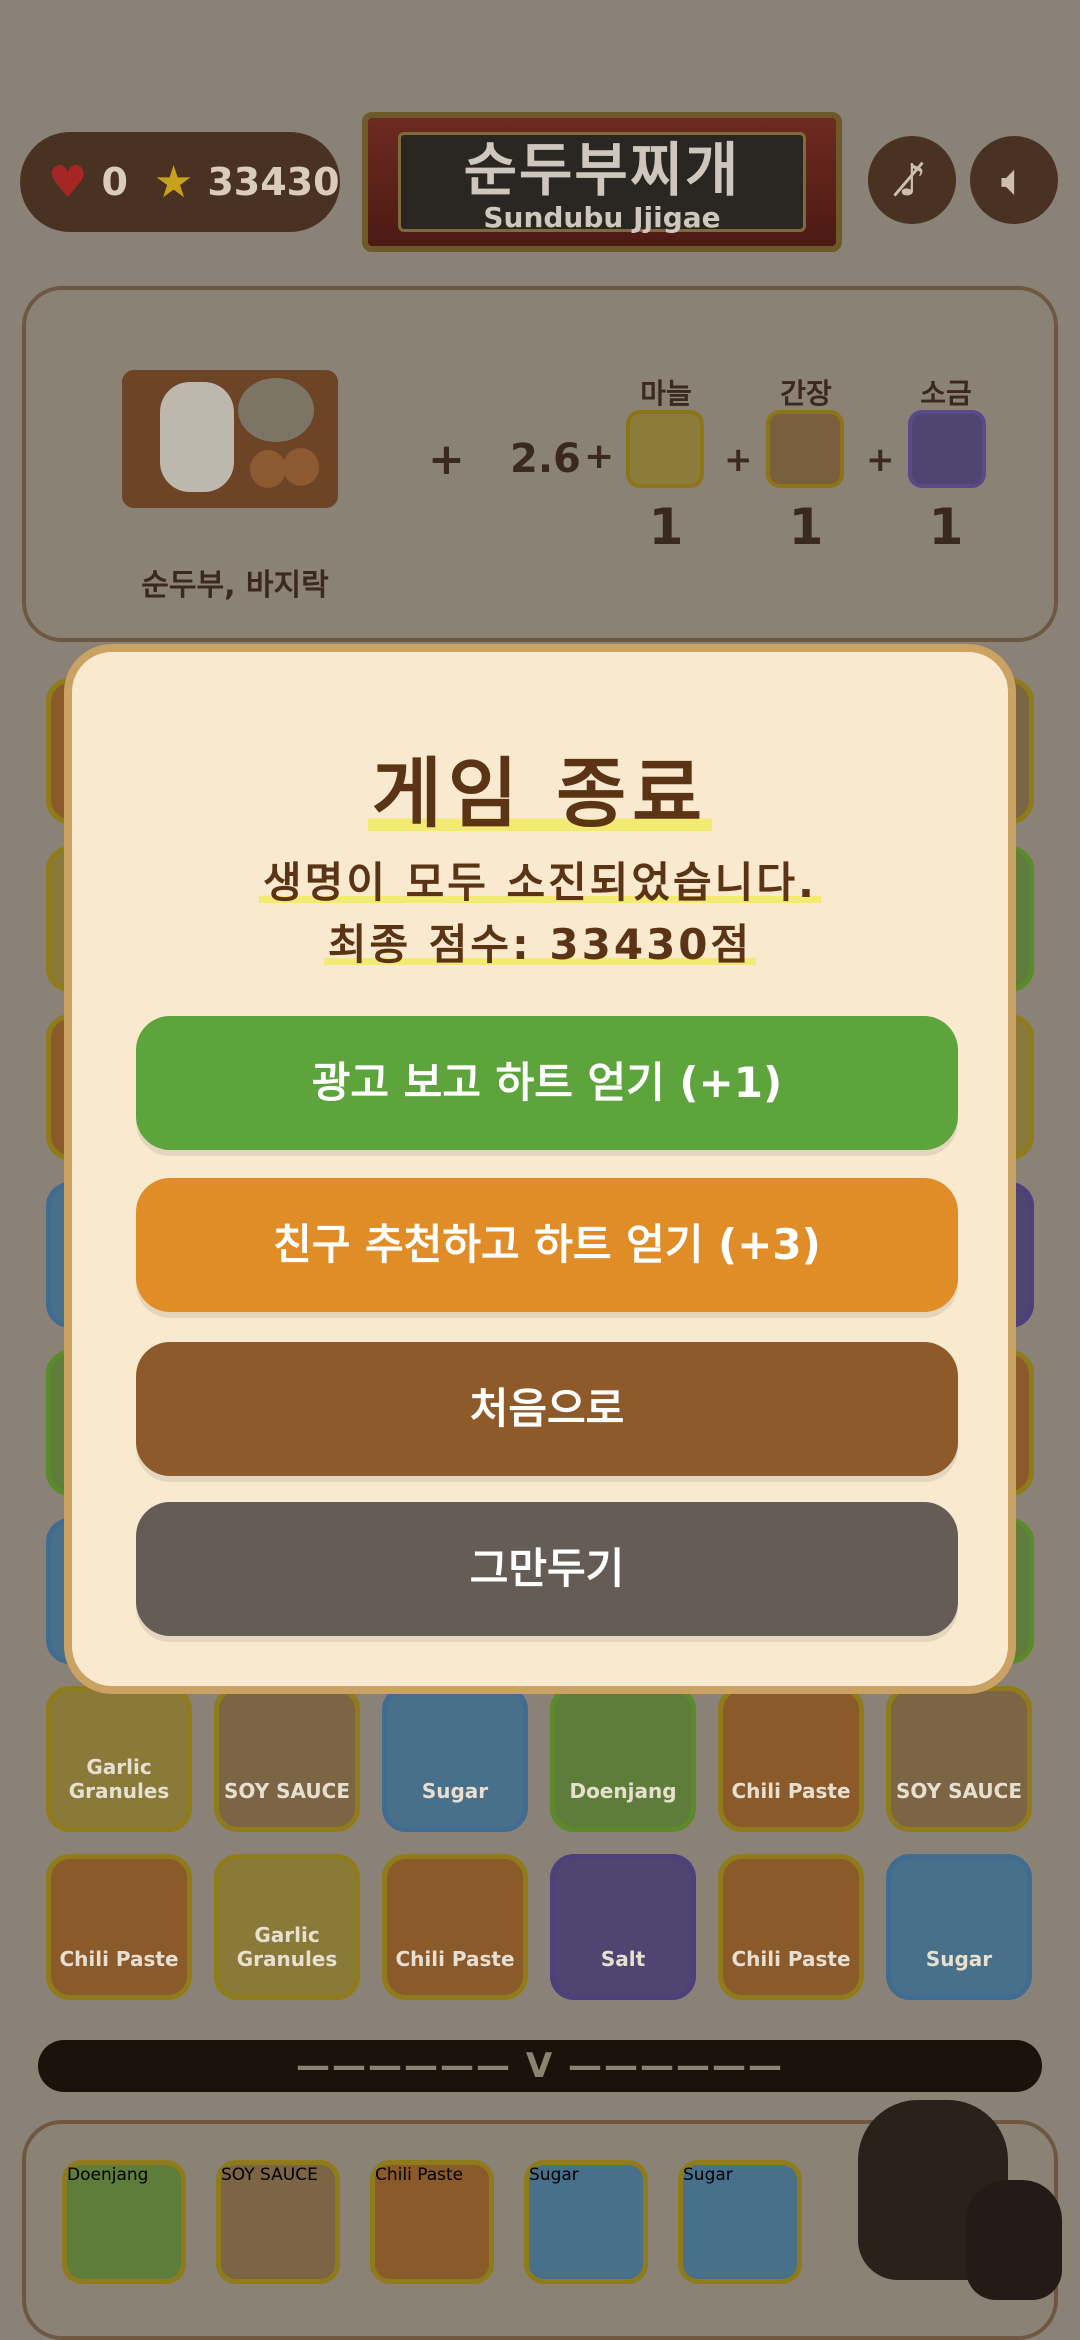  What do you see at coordinates (545, 459) in the screenshot?
I see `multiplier-value: 2.6` at bounding box center [545, 459].